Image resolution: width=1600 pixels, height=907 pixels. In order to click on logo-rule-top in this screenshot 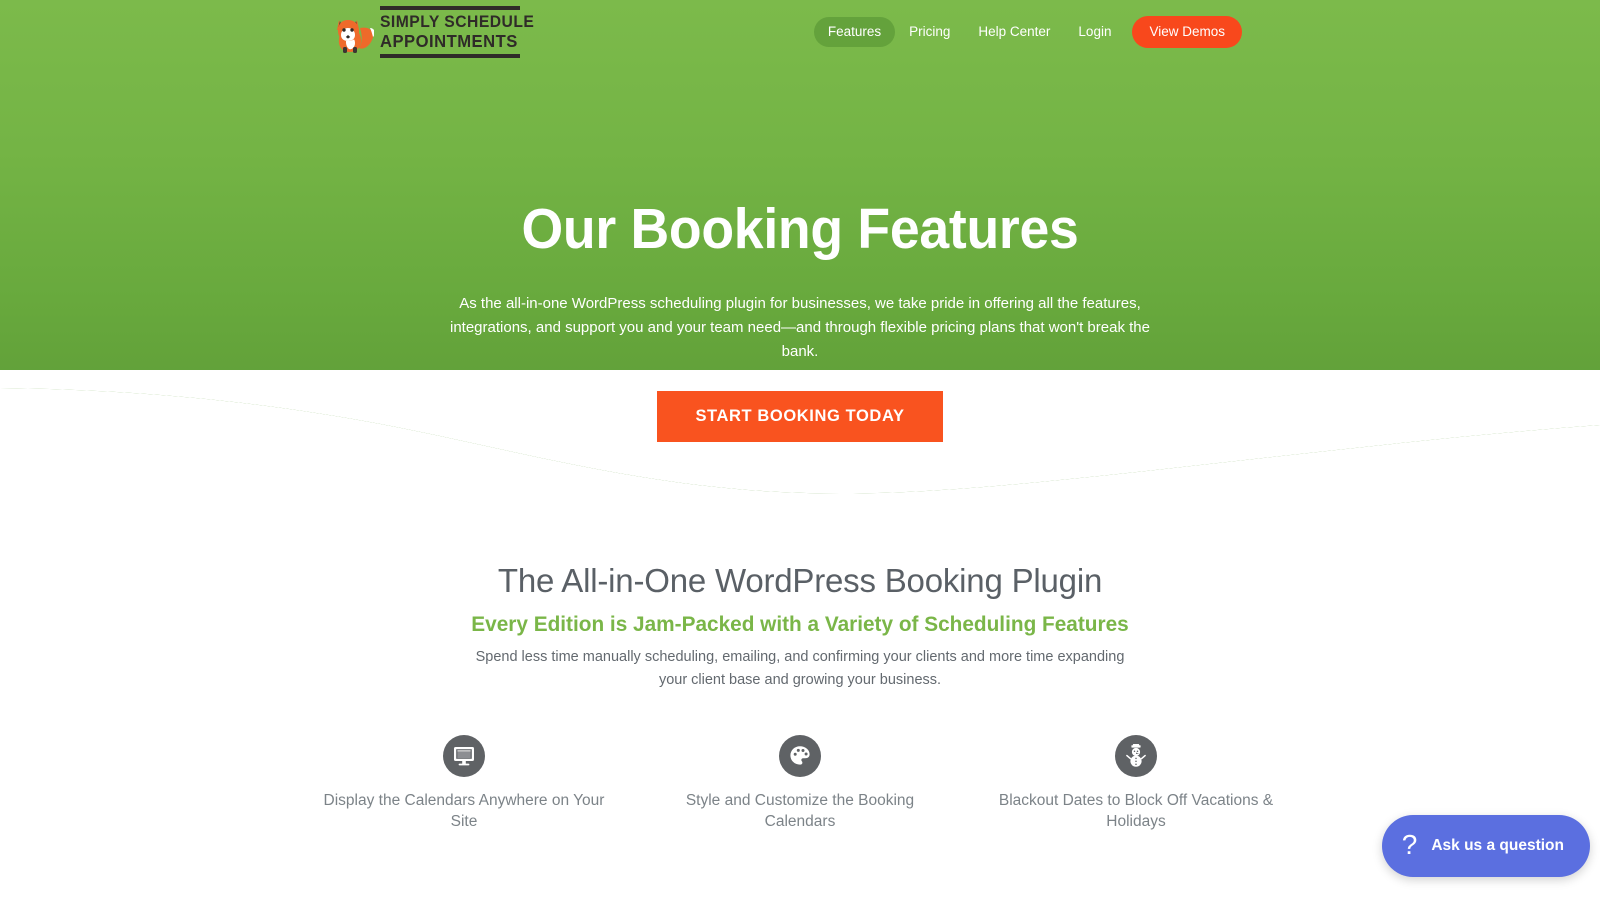, I will do `click(450, 8)`.